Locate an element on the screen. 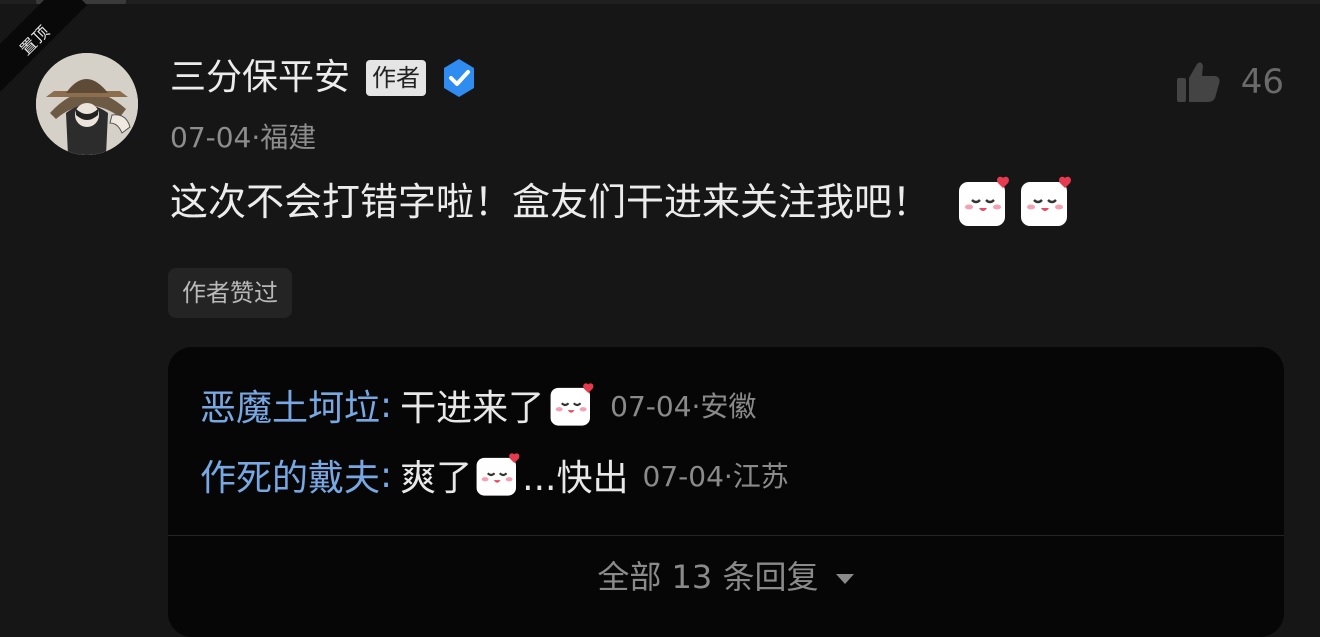  reply-item: 作死的戴夫: 爽了 ...快出 07-04·江苏 is located at coordinates (494, 475).